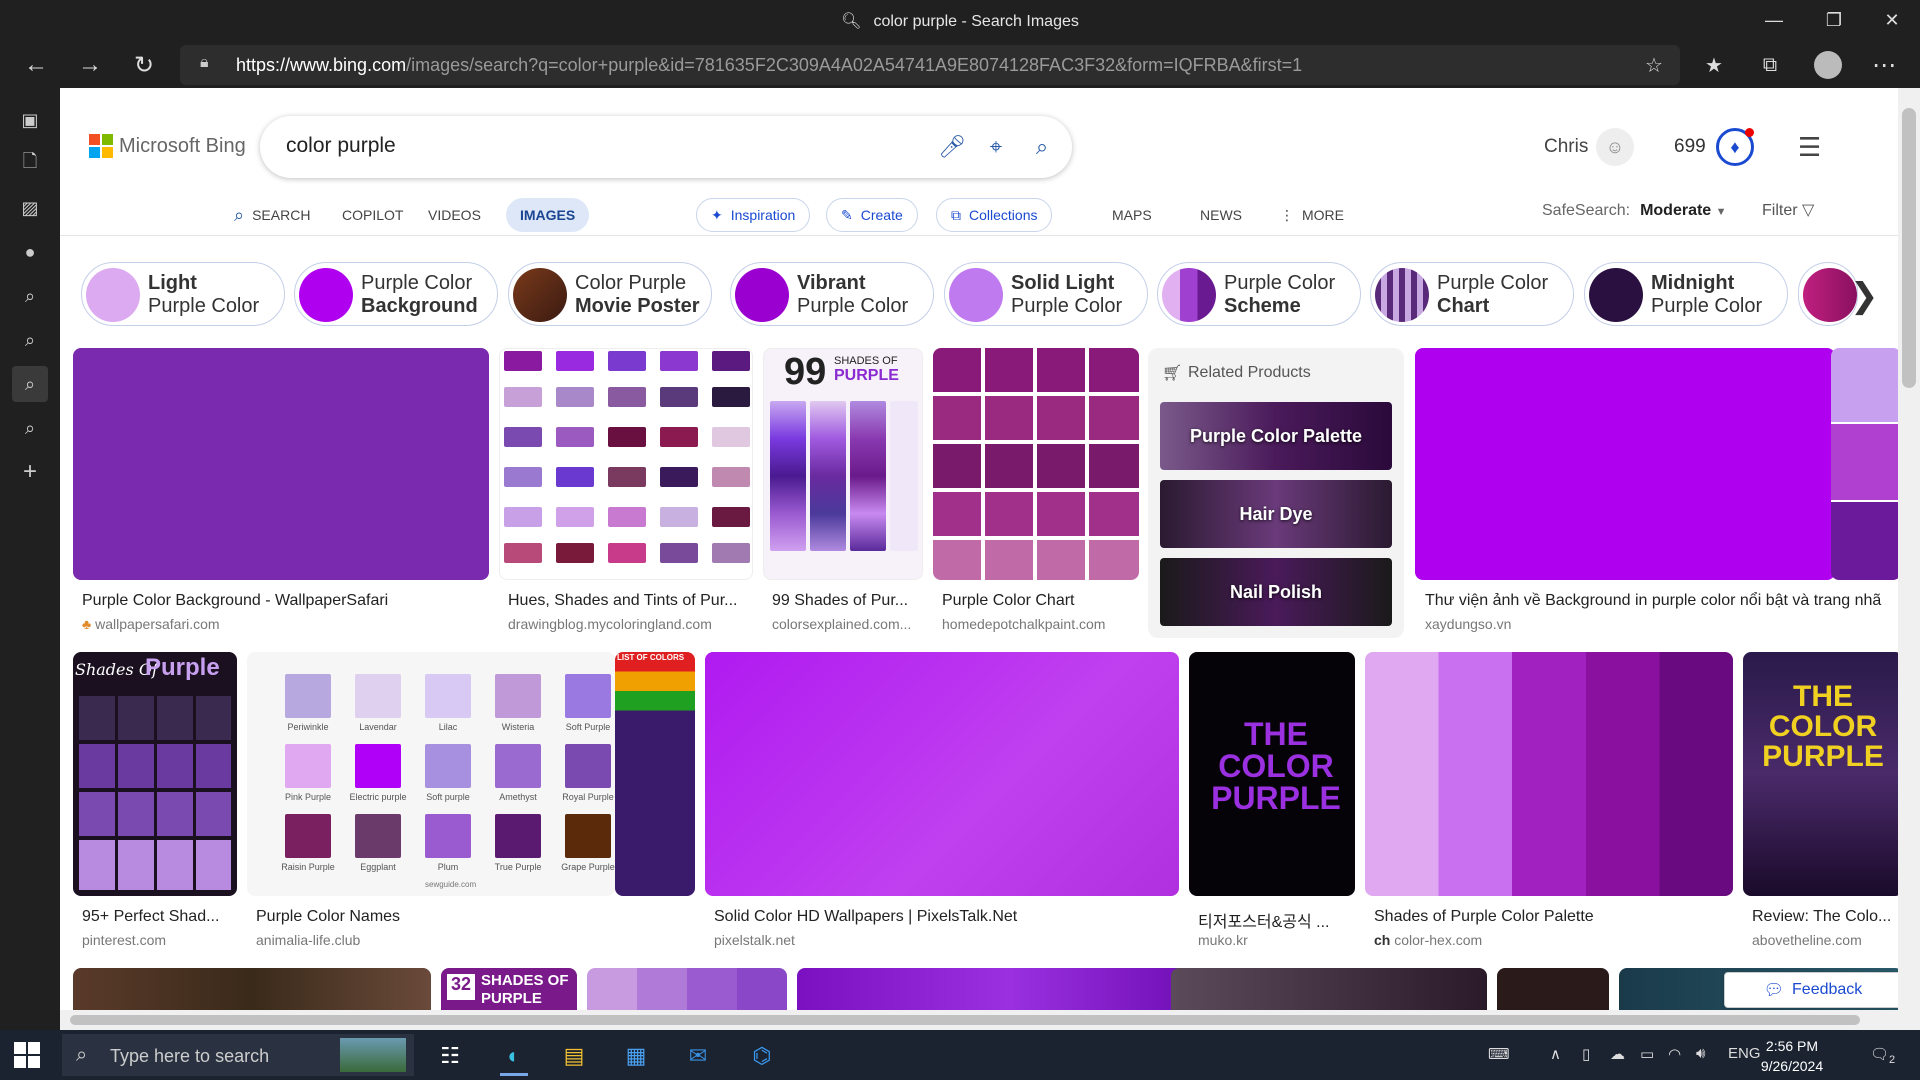  What do you see at coordinates (872, 215) in the screenshot?
I see `tab-create: ✎ Create` at bounding box center [872, 215].